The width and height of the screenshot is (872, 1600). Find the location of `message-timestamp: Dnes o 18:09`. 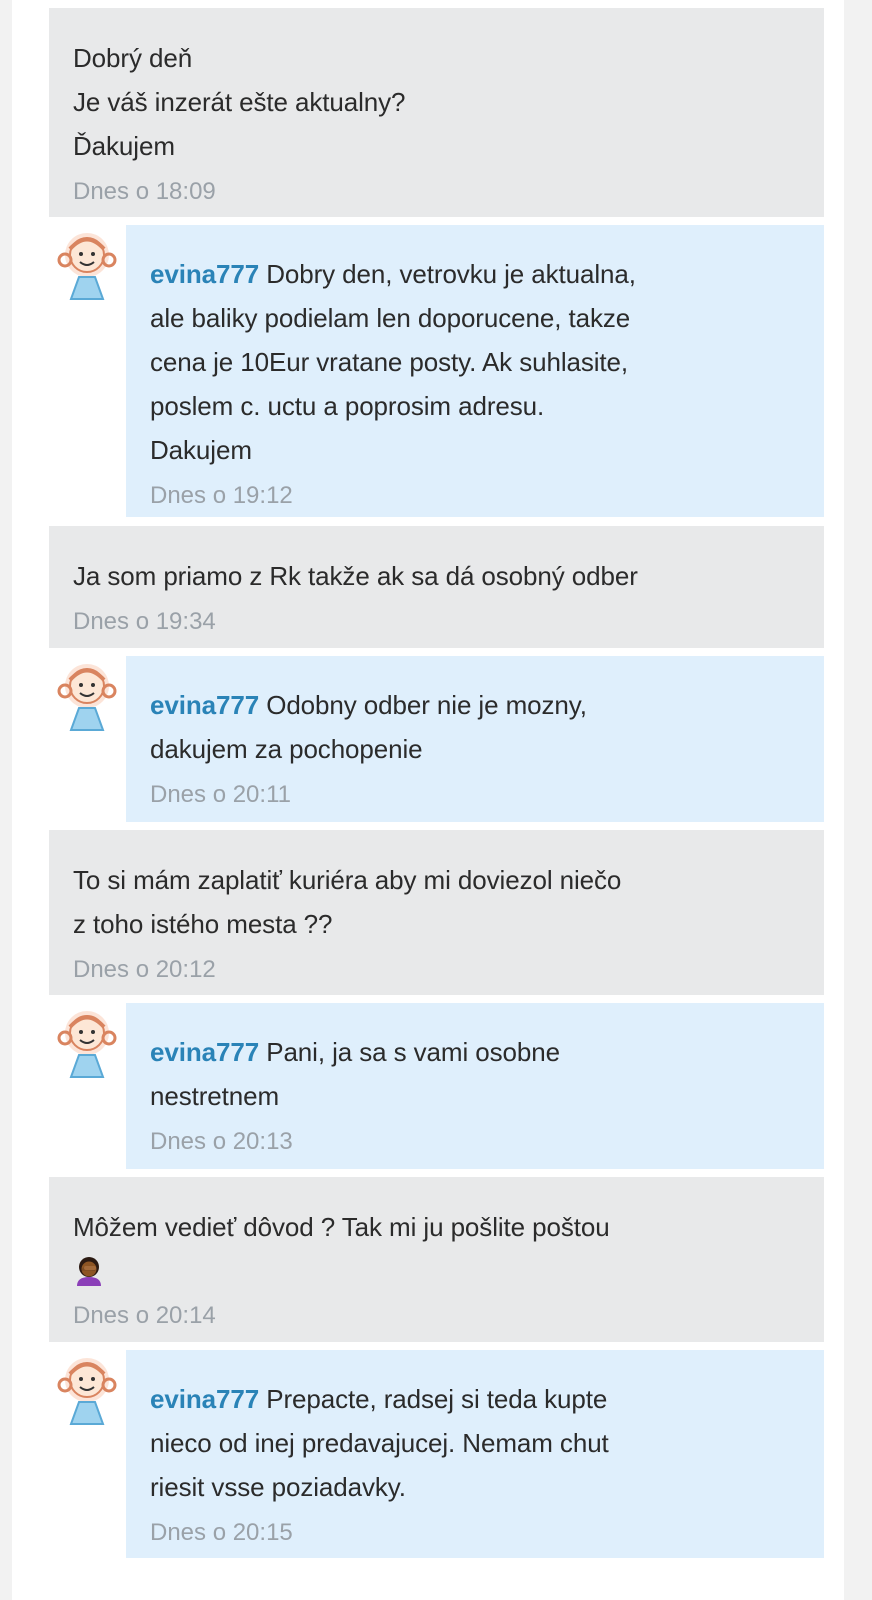

message-timestamp: Dnes o 18:09 is located at coordinates (144, 191).